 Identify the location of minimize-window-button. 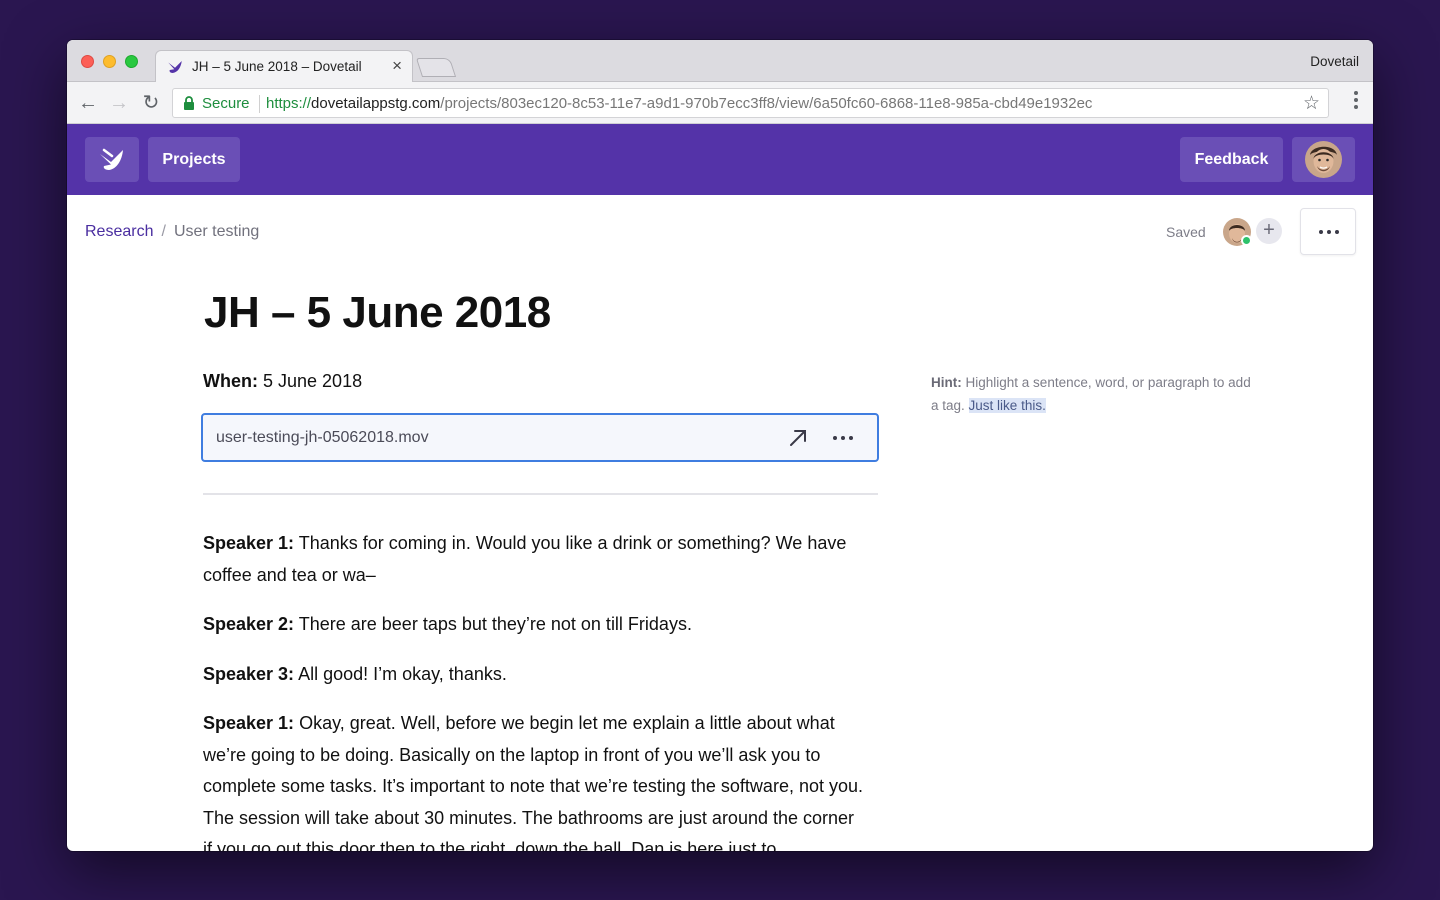
(109, 61).